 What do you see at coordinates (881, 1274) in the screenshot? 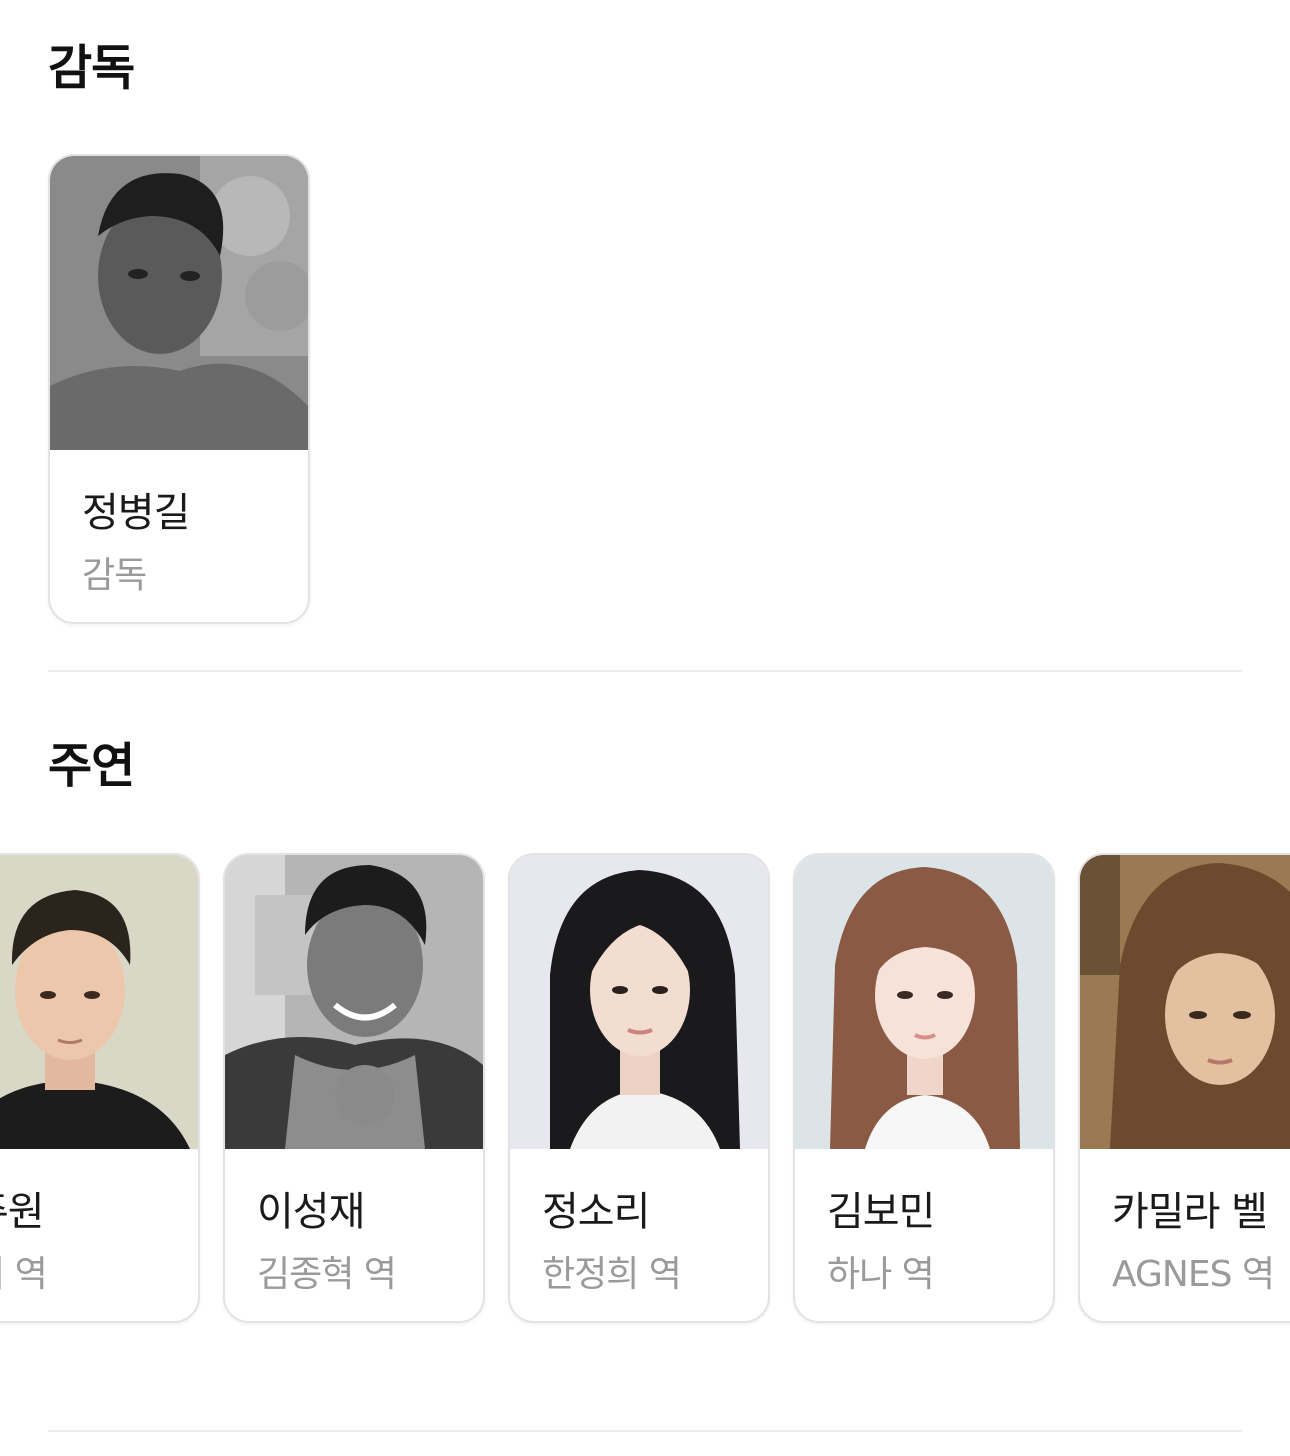
I see `cast-role: 하나 역` at bounding box center [881, 1274].